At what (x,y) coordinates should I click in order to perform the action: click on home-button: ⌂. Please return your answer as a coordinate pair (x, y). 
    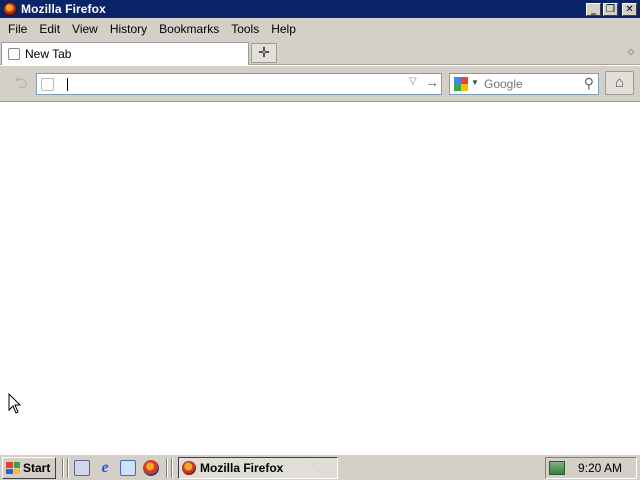
    Looking at the image, I should click on (619, 83).